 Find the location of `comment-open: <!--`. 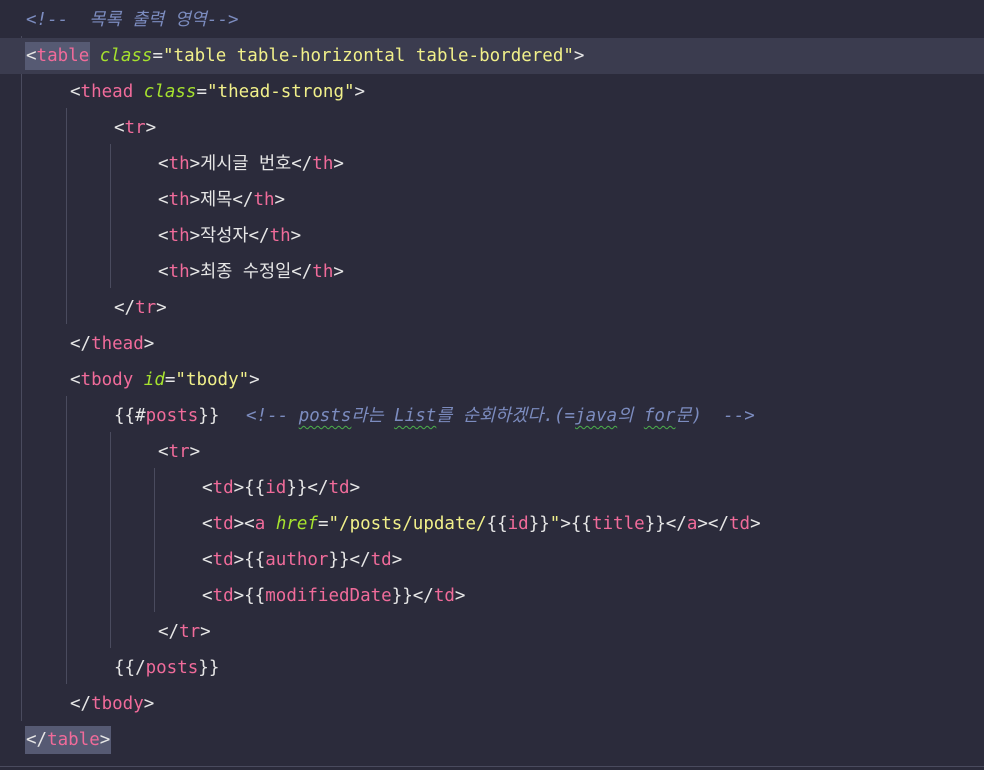

comment-open: <!-- is located at coordinates (267, 416).